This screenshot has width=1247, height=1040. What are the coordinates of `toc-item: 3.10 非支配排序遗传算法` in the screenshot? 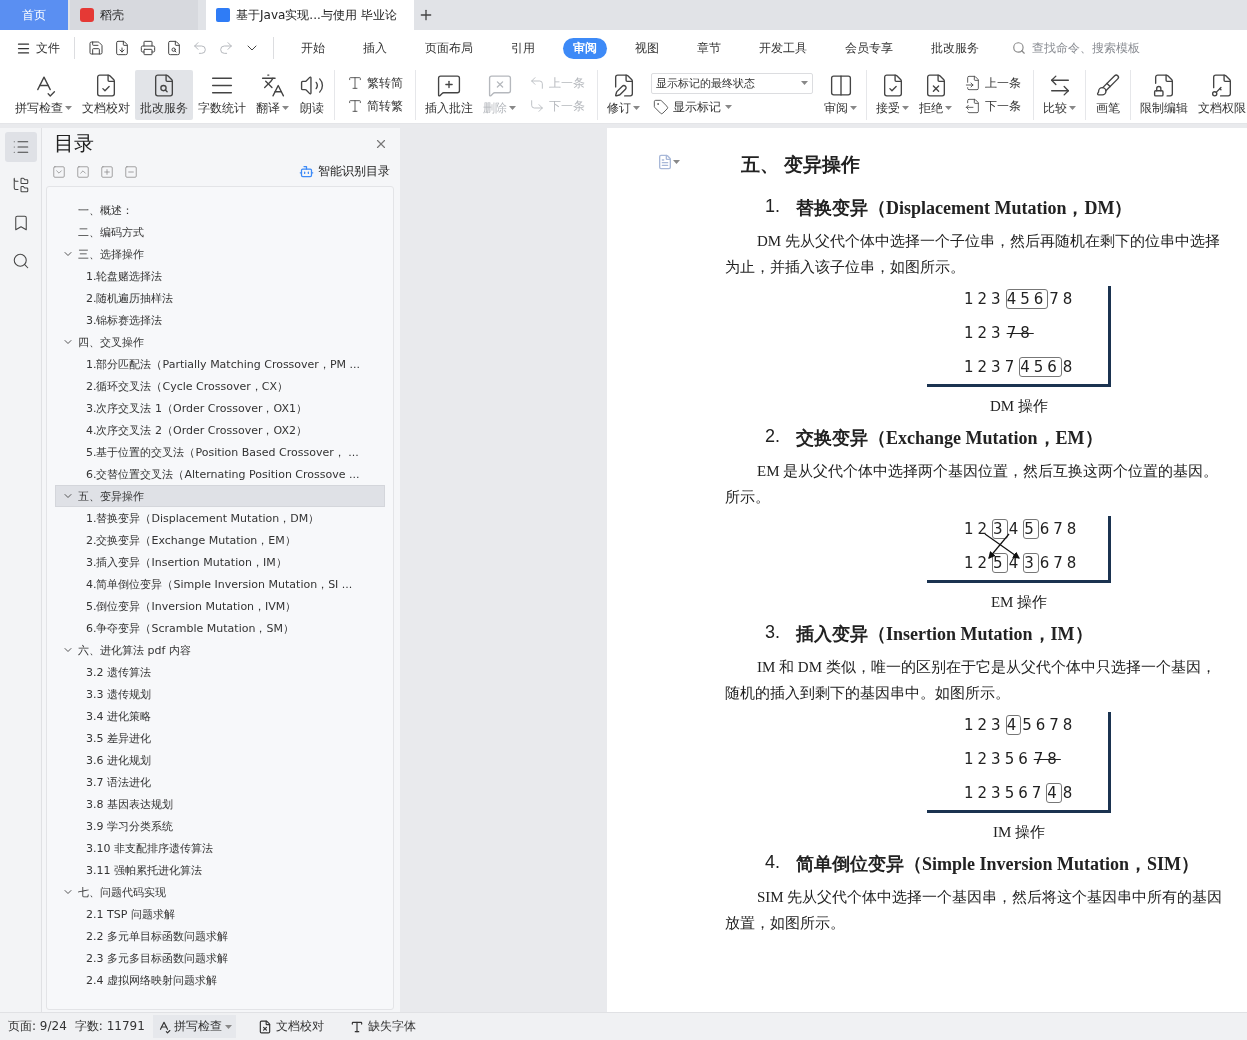 It's located at (220, 848).